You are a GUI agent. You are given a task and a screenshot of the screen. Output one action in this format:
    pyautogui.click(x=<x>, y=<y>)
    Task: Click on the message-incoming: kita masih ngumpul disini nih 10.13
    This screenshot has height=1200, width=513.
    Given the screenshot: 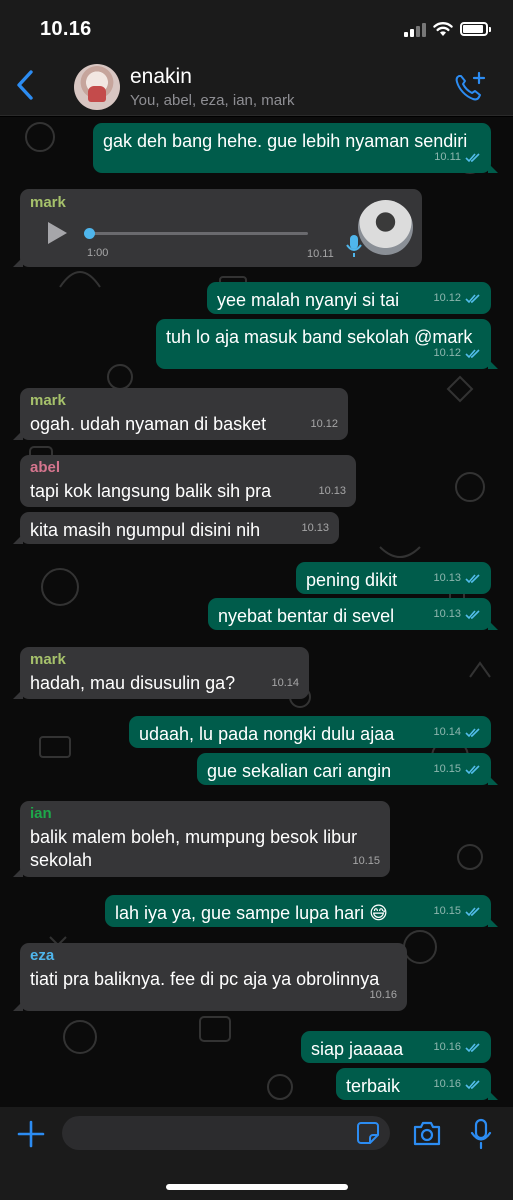 What is the action you would take?
    pyautogui.click(x=176, y=528)
    